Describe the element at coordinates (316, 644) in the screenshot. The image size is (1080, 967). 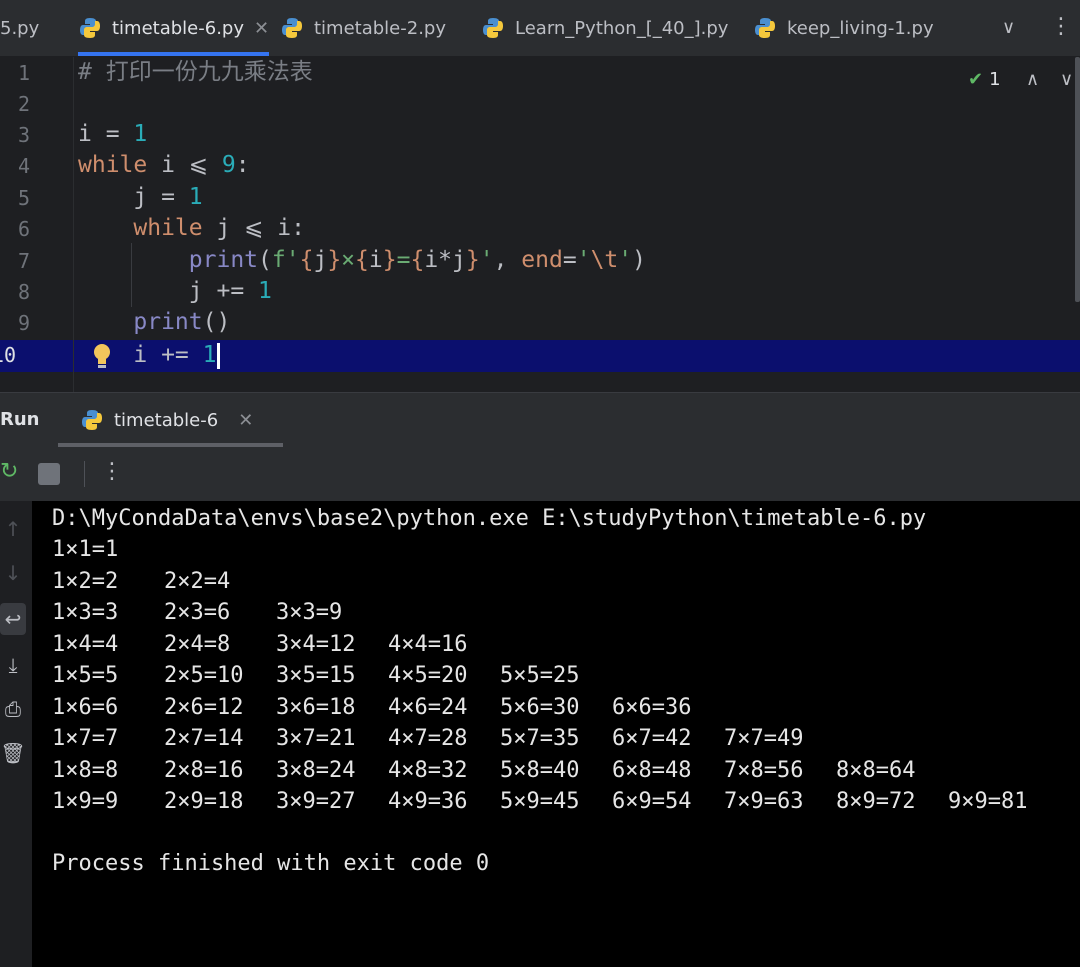
I see `console-output-cell: 3×4=12` at that location.